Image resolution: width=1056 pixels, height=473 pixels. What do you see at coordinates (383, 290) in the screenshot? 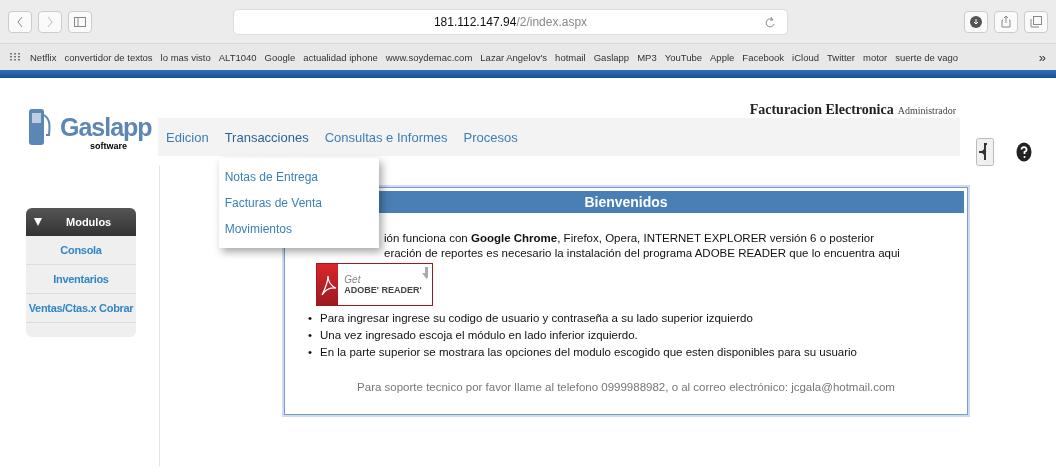
I see `badge-product-text: ADOBE' READER'` at bounding box center [383, 290].